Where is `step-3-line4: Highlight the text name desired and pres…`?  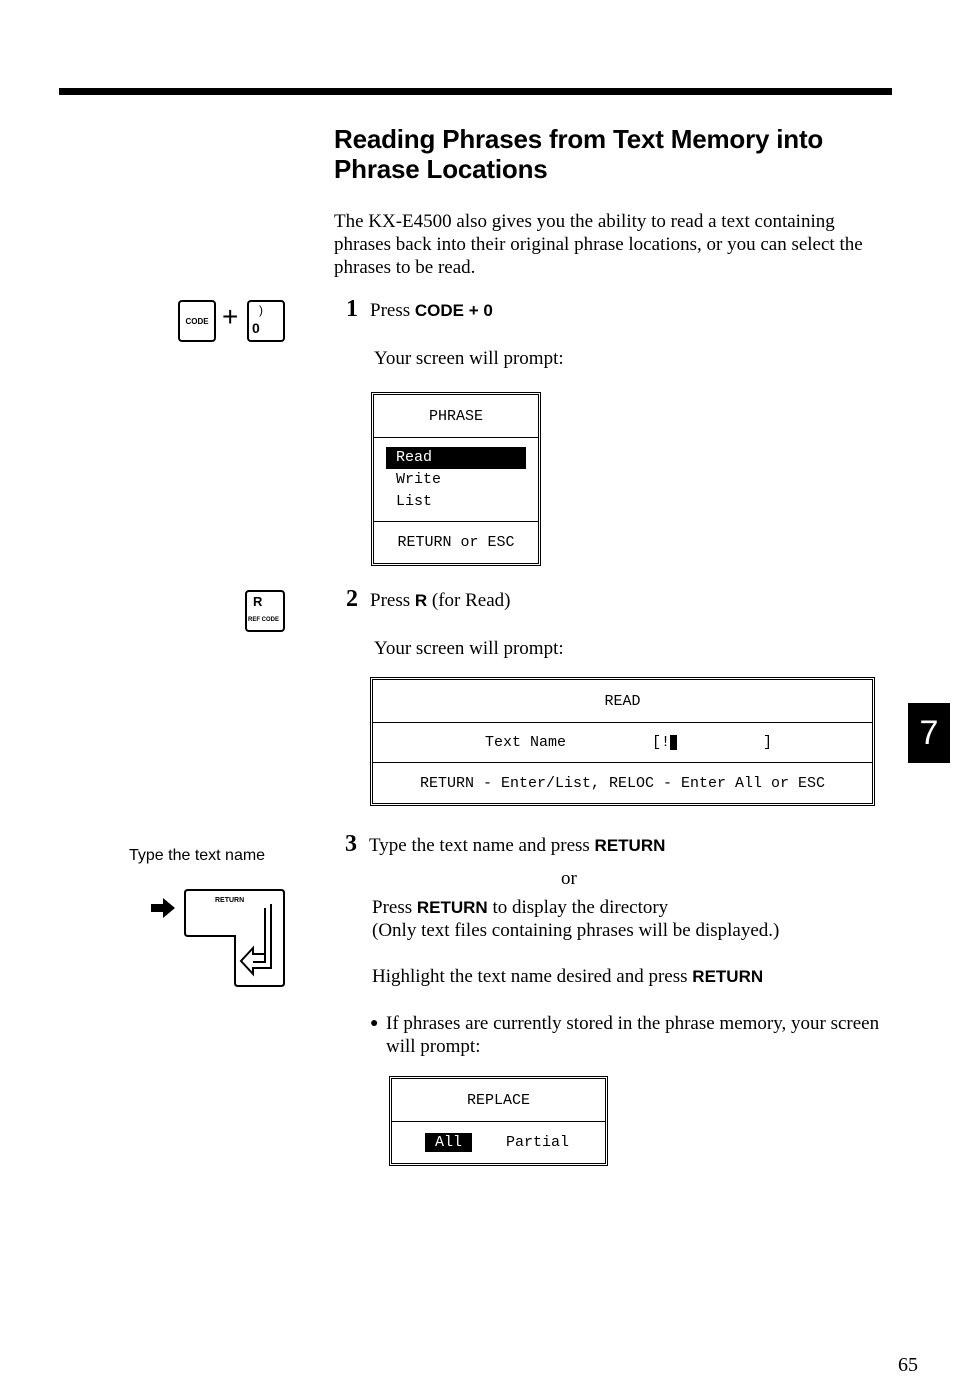
step-3-line4: Highlight the text name desired and pres… is located at coordinates (567, 976).